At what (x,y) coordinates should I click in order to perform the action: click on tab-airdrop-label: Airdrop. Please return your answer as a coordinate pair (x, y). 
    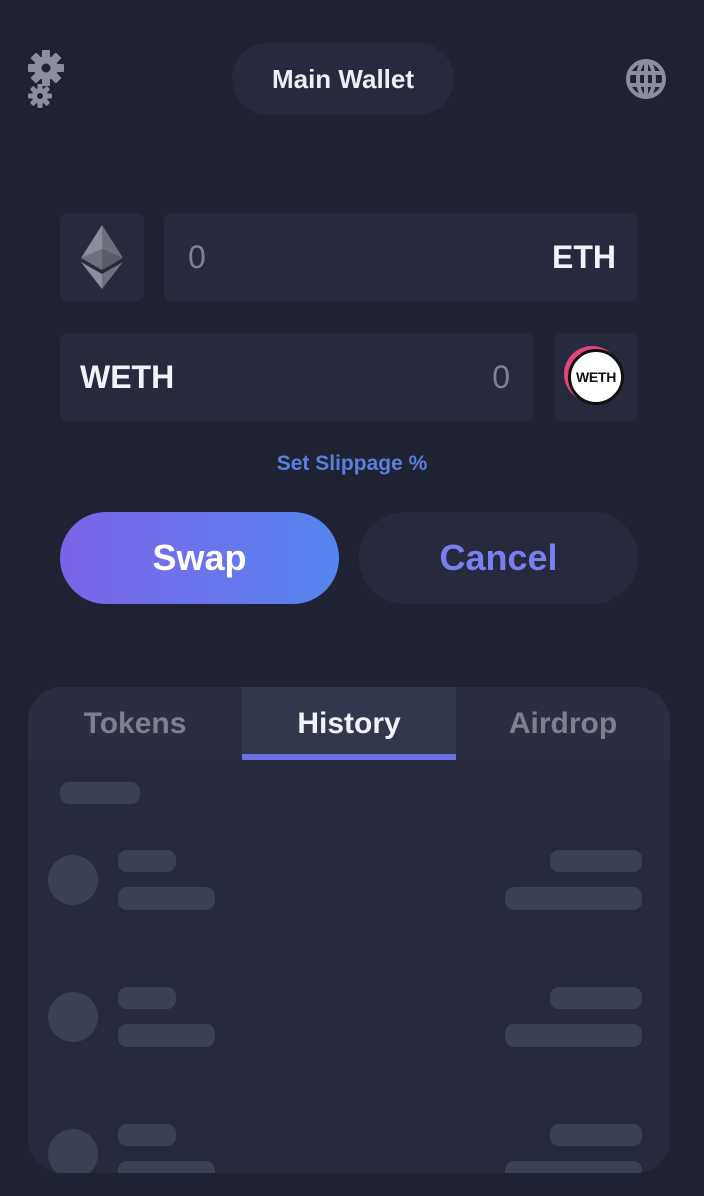
    Looking at the image, I should click on (563, 723).